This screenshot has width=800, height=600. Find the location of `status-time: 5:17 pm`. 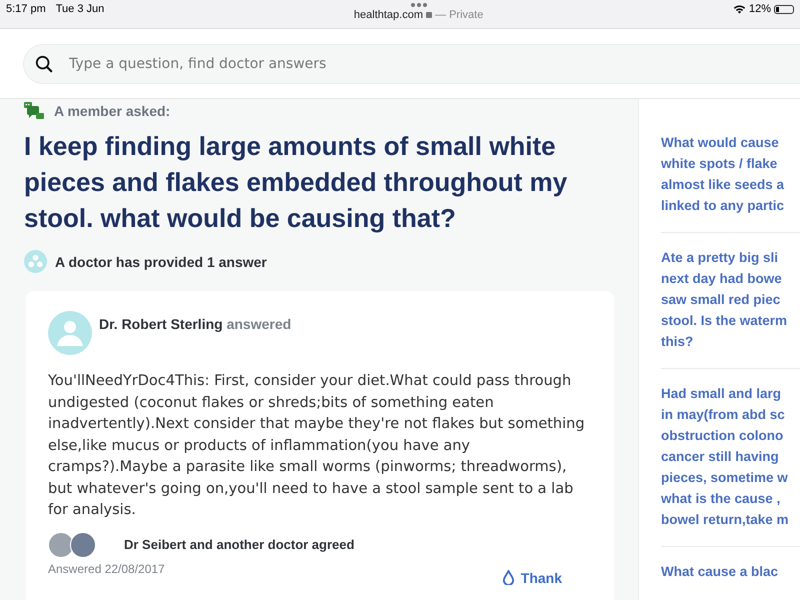

status-time: 5:17 pm is located at coordinates (26, 9).